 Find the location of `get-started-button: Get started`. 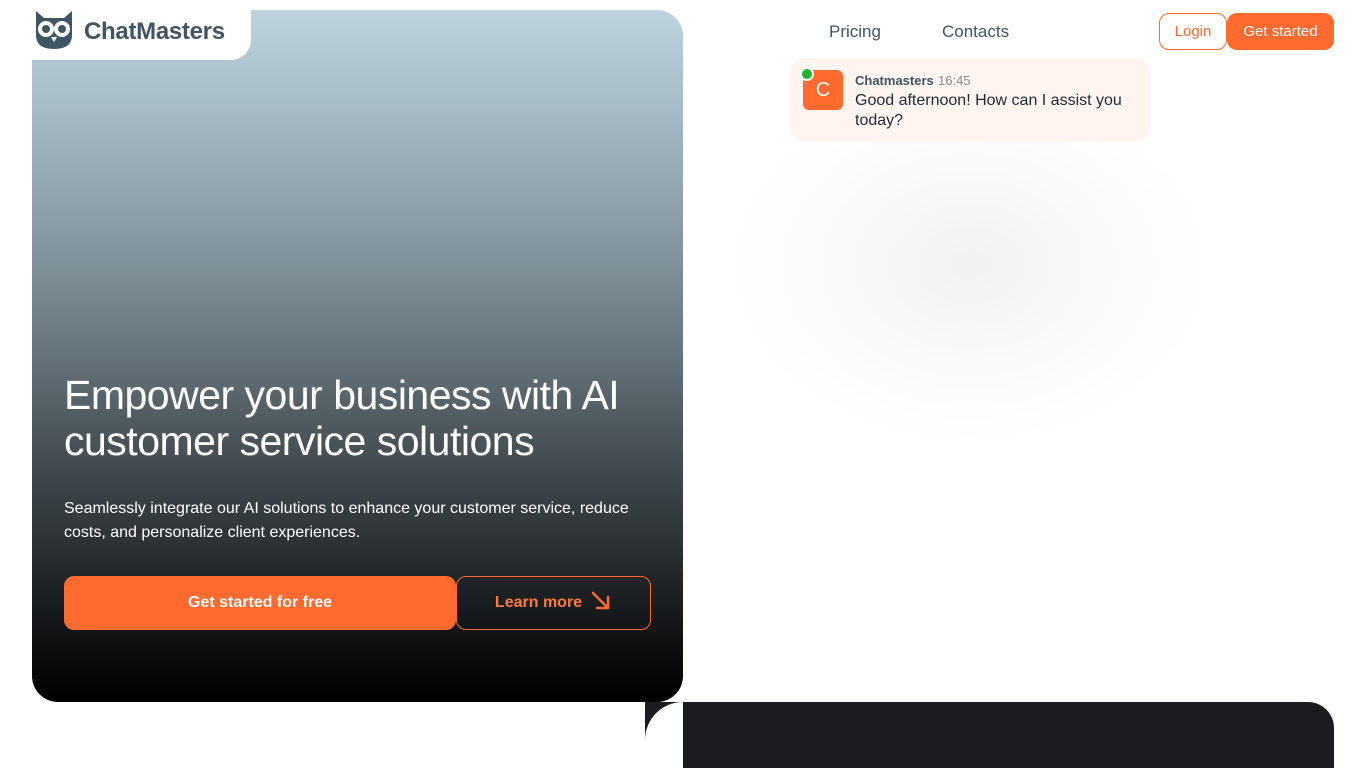

get-started-button: Get started is located at coordinates (1280, 31).